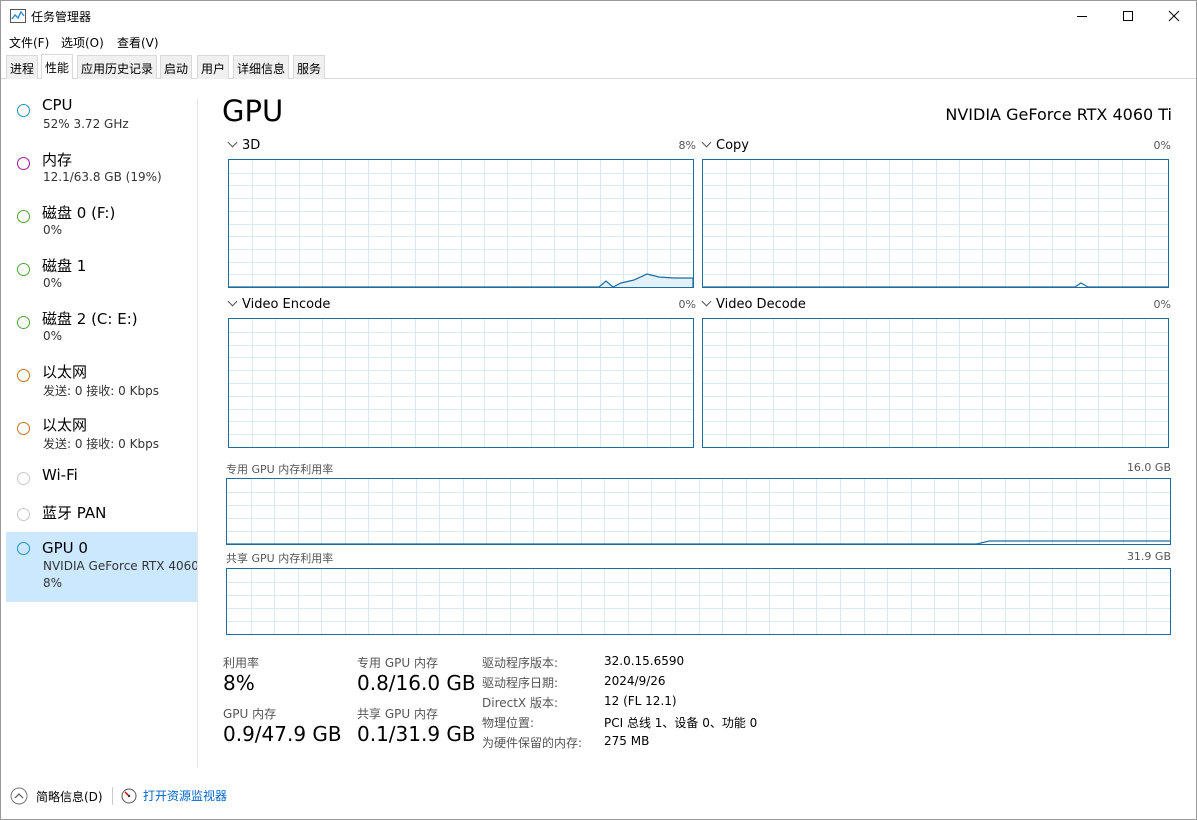  I want to click on tab-processes: 进程, so click(22, 67).